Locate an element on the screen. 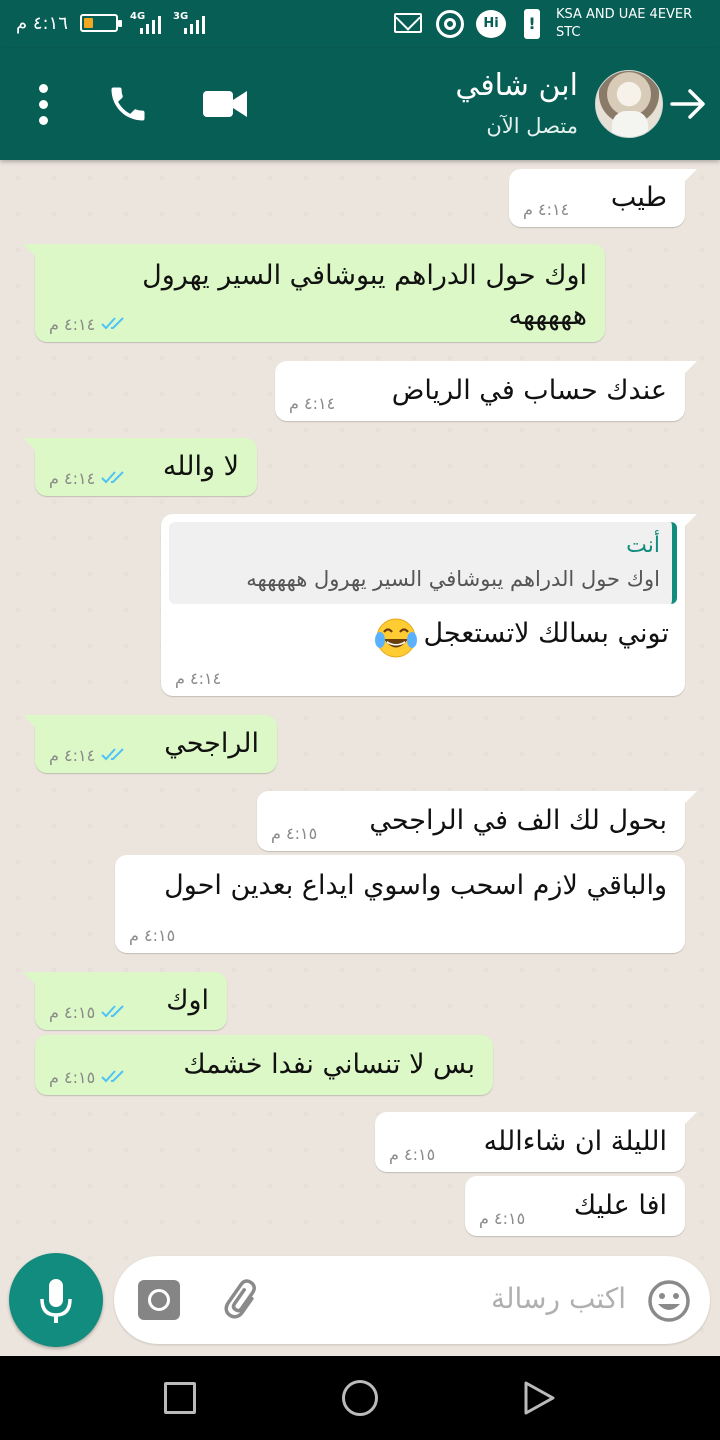  mail-icon is located at coordinates (408, 23).